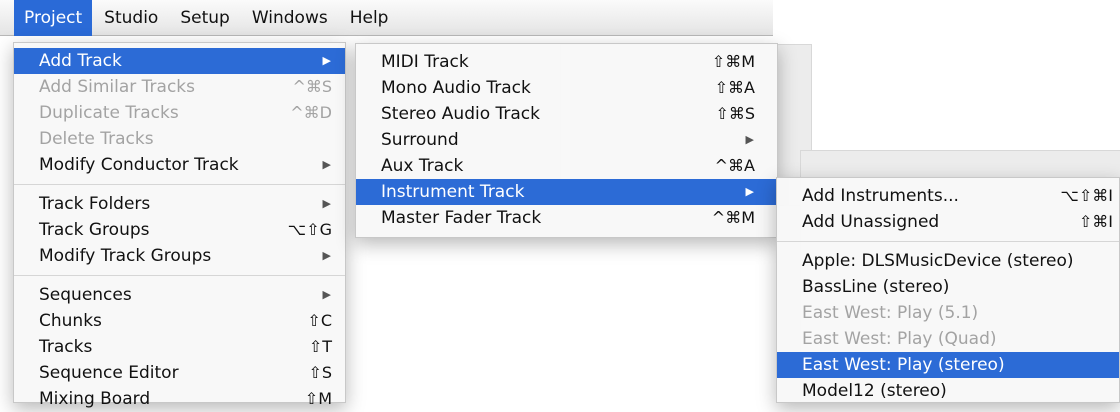  Describe the element at coordinates (369, 18) in the screenshot. I see `menubar-help: Help` at that location.